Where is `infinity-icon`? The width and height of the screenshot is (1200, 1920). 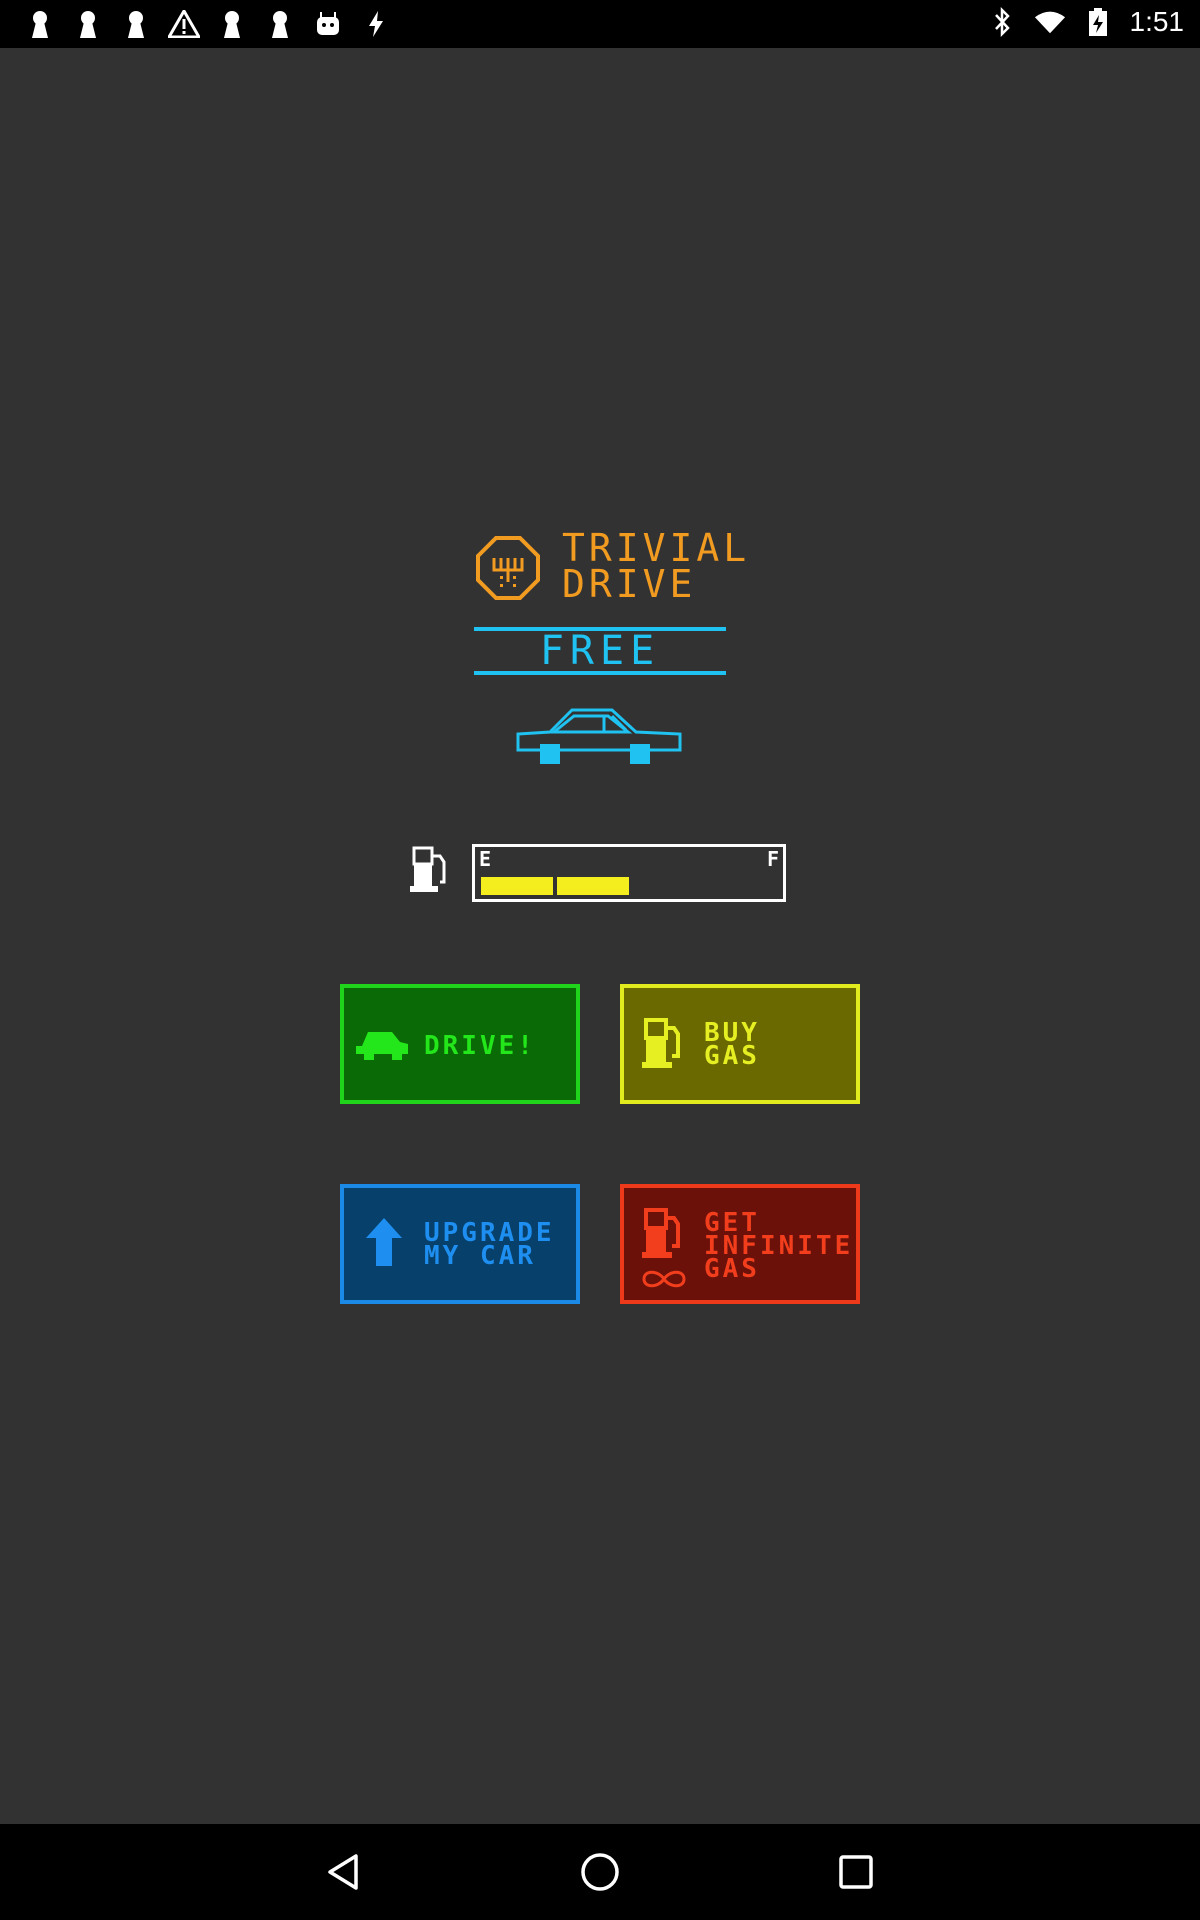
infinity-icon is located at coordinates (664, 1281).